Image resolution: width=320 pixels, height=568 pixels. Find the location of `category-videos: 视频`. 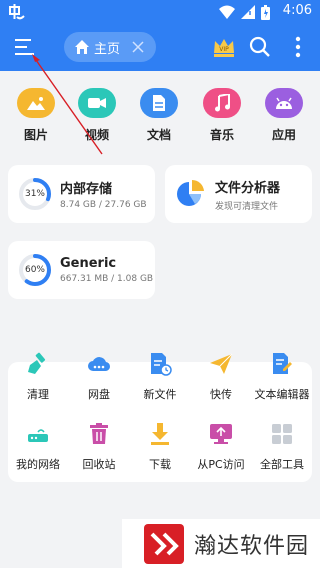

category-videos: 视频 is located at coordinates (97, 115).